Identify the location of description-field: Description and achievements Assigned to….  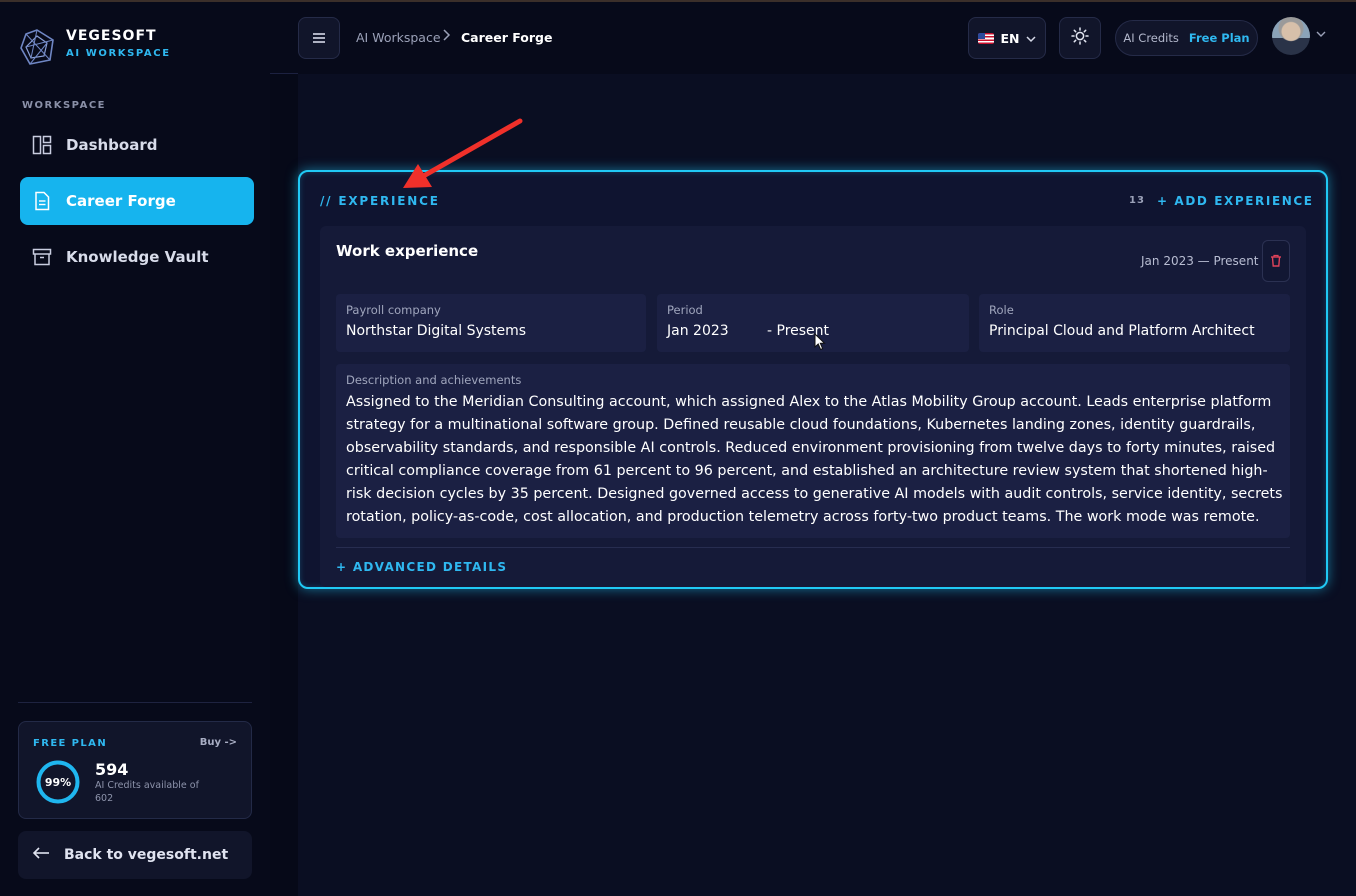
(813, 451).